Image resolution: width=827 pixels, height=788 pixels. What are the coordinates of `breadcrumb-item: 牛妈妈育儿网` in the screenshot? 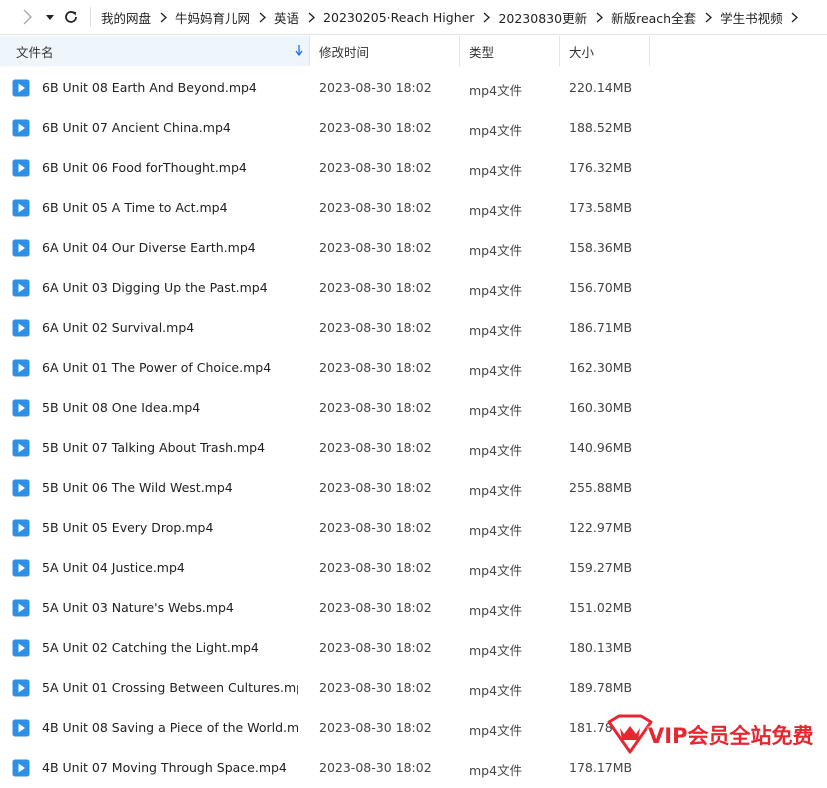 It's located at (212, 17).